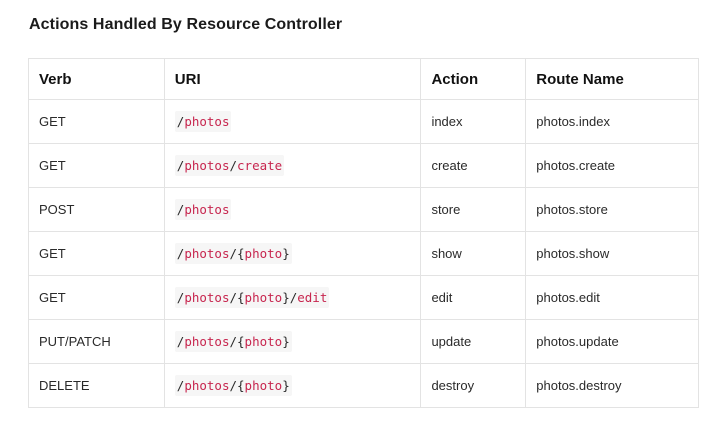 This screenshot has width=723, height=431. Describe the element at coordinates (612, 341) in the screenshot. I see `route-name-cell: photos.update` at that location.